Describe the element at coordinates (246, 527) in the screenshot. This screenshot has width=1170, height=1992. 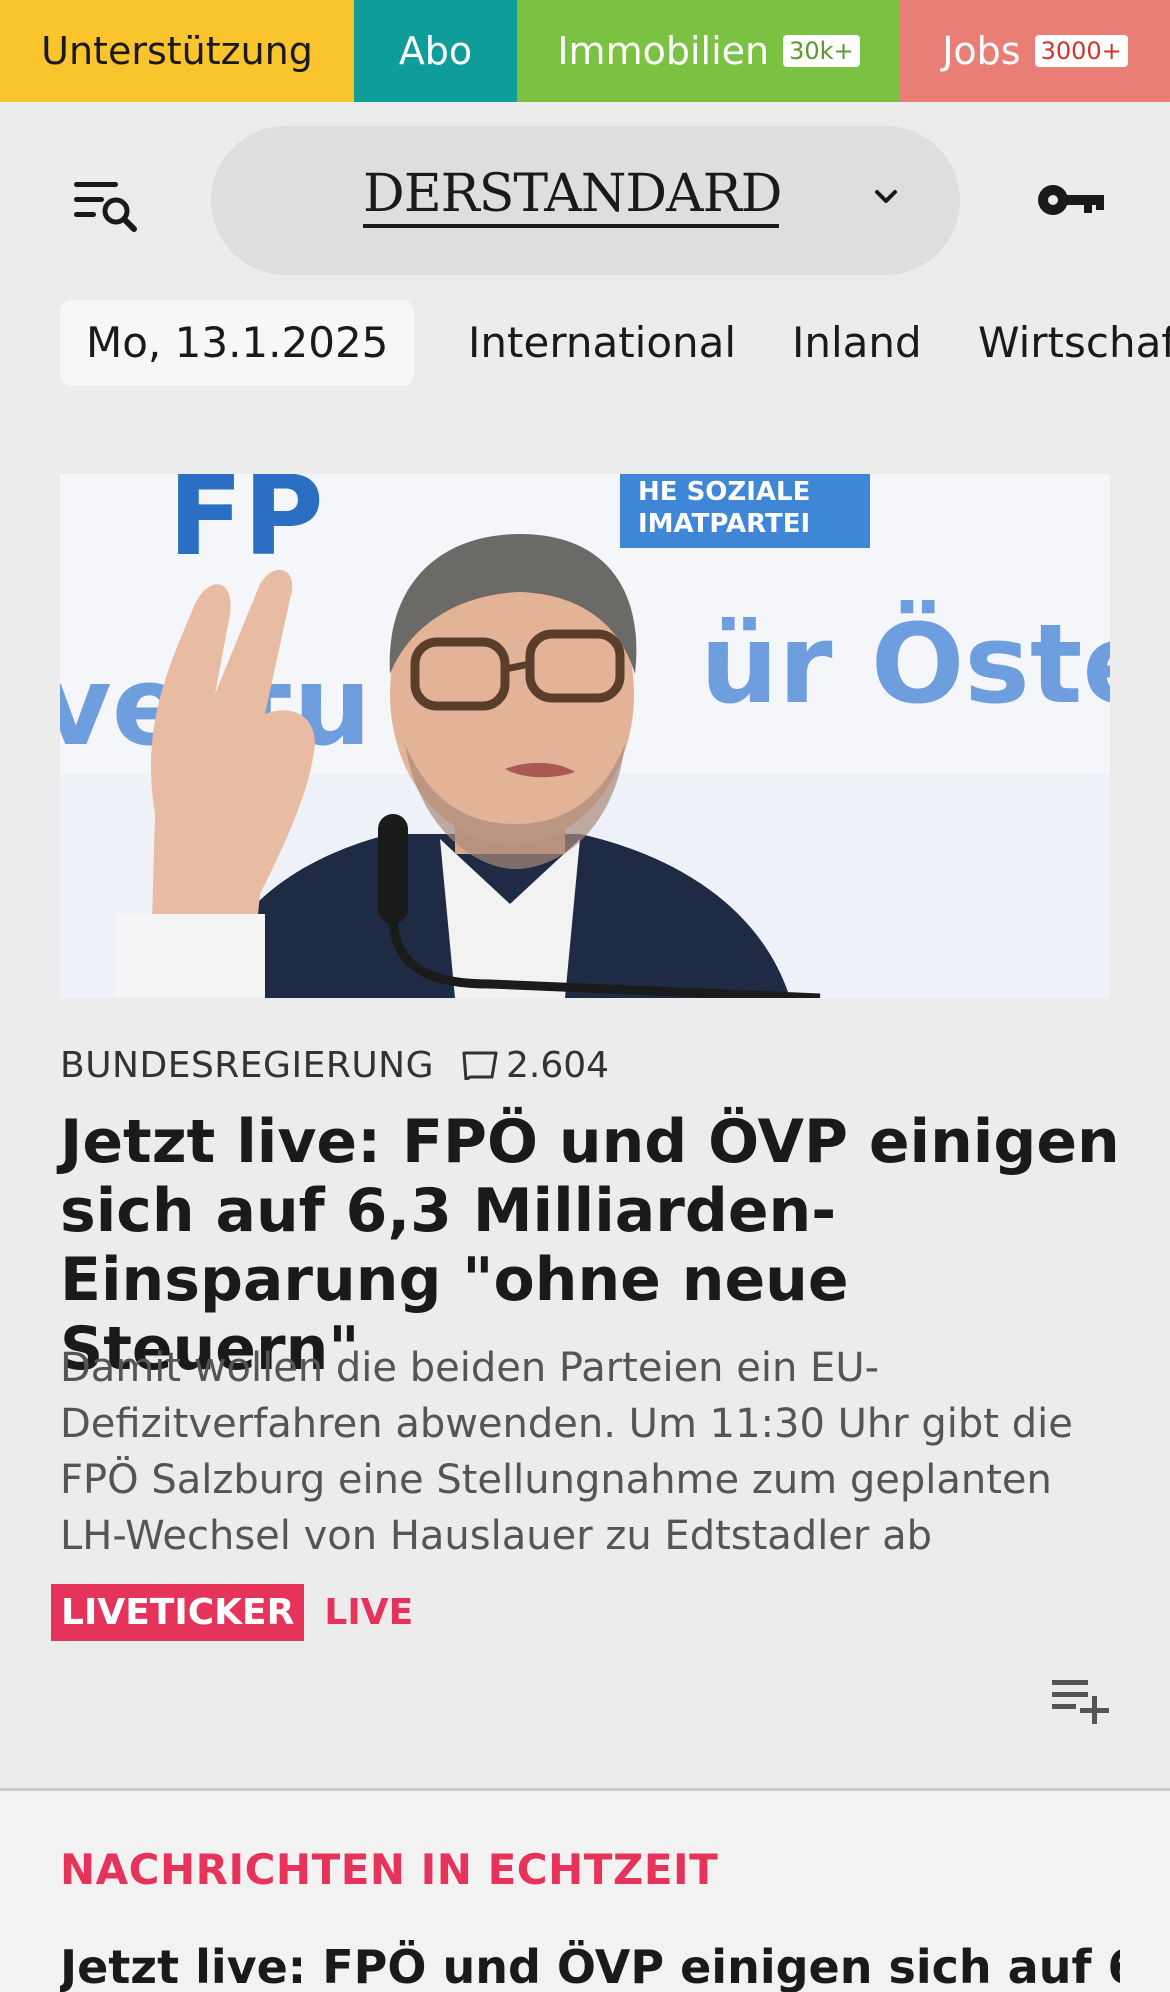
I see `backdrop-text-fp: FP` at that location.